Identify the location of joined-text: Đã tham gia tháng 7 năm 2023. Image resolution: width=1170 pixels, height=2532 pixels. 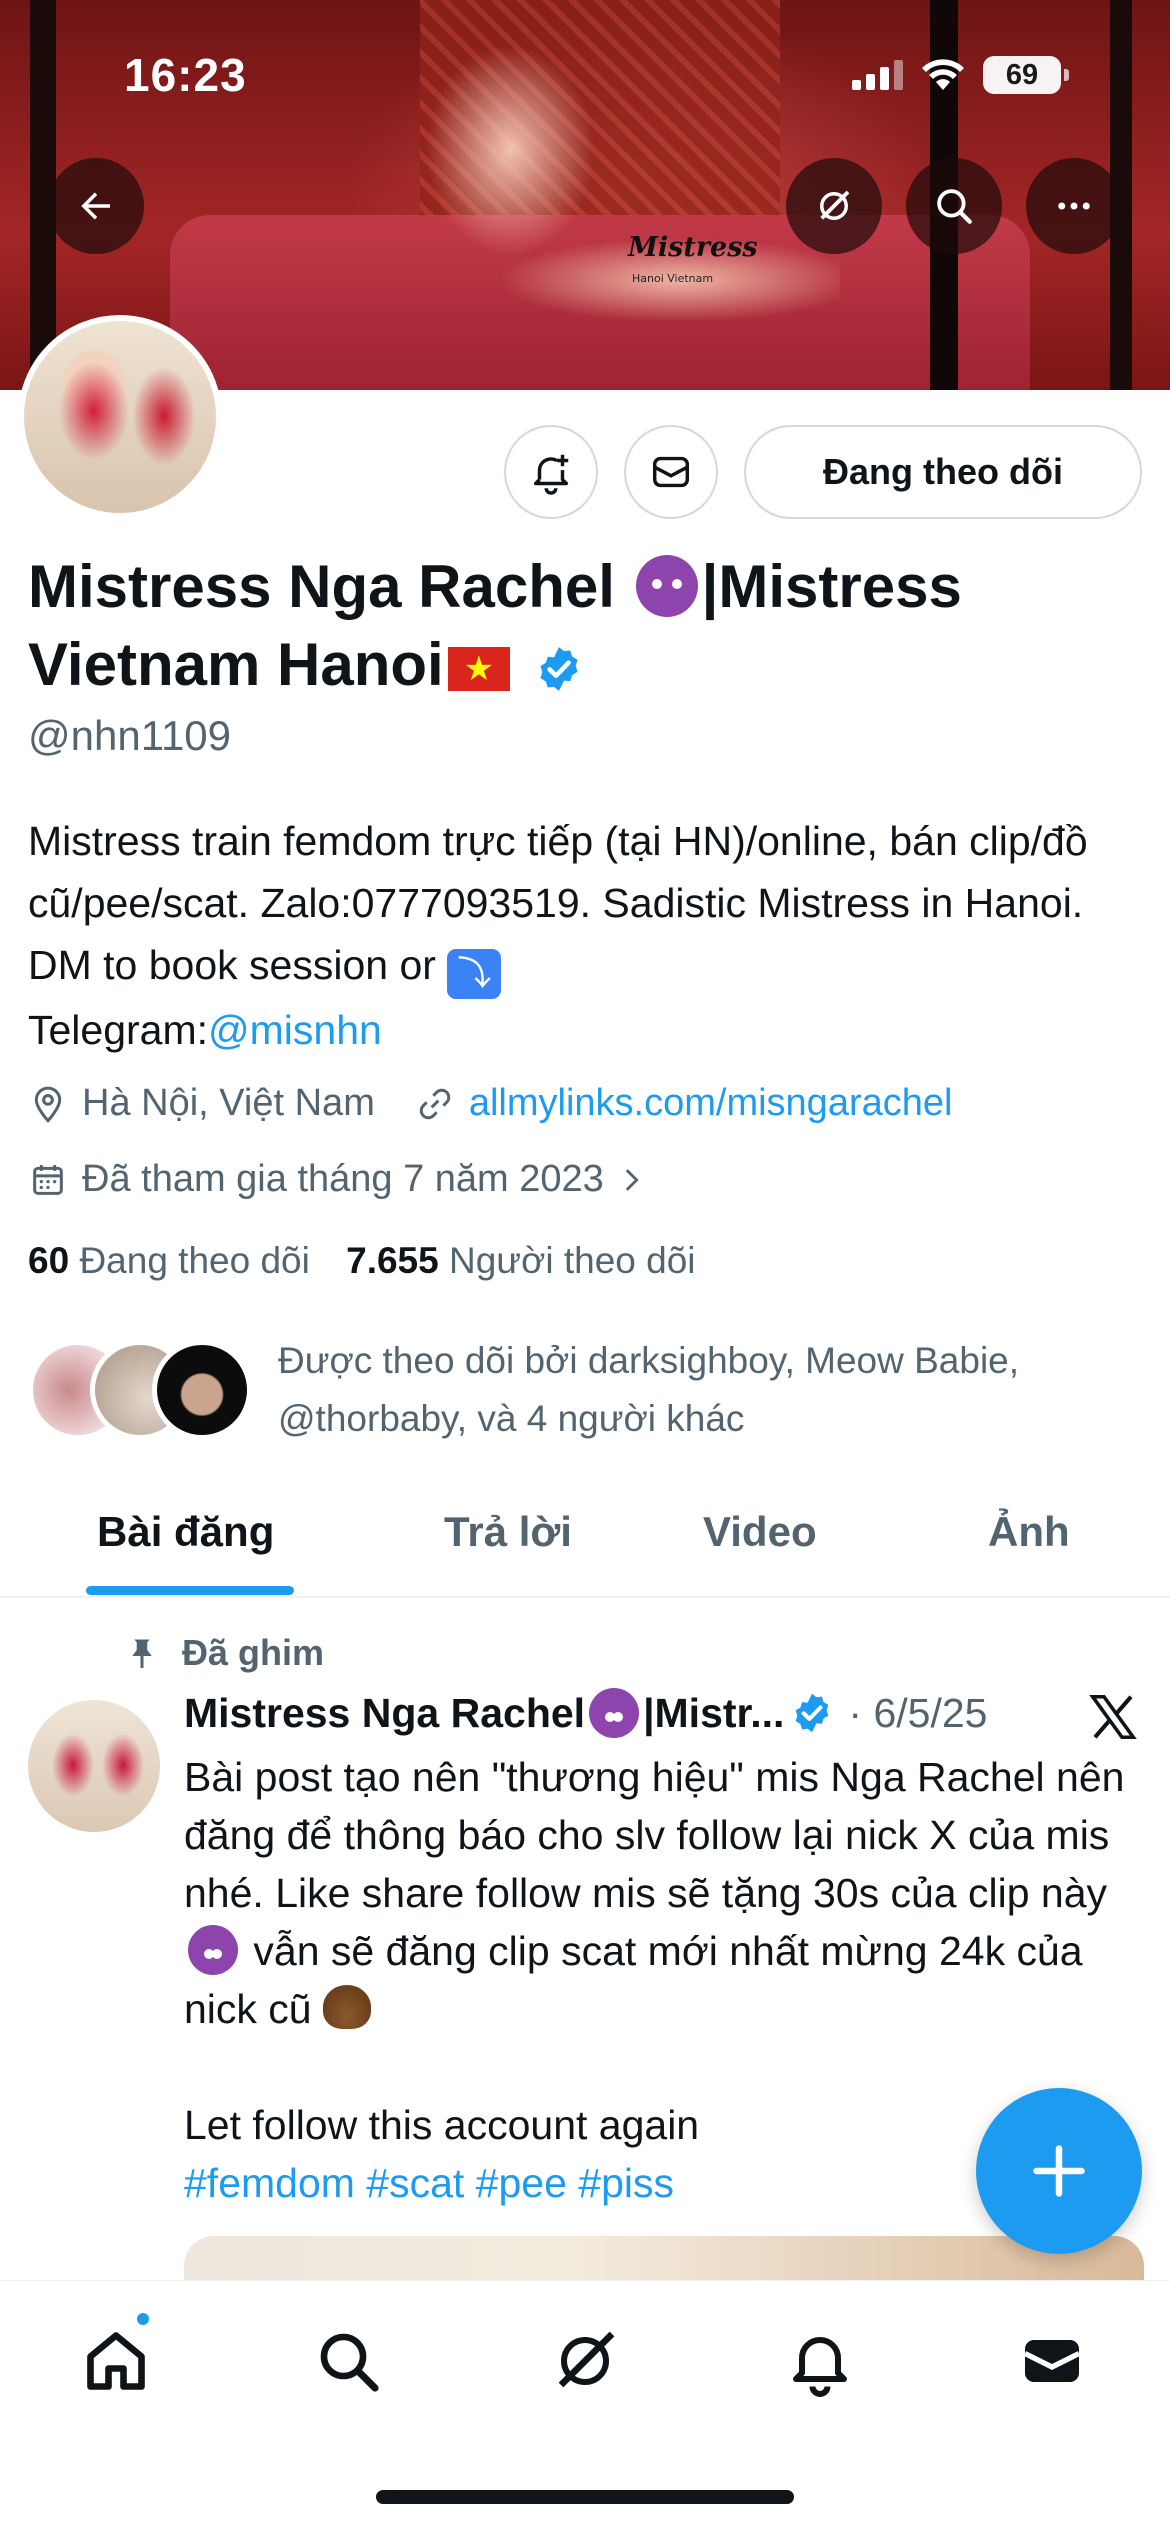
(343, 1179).